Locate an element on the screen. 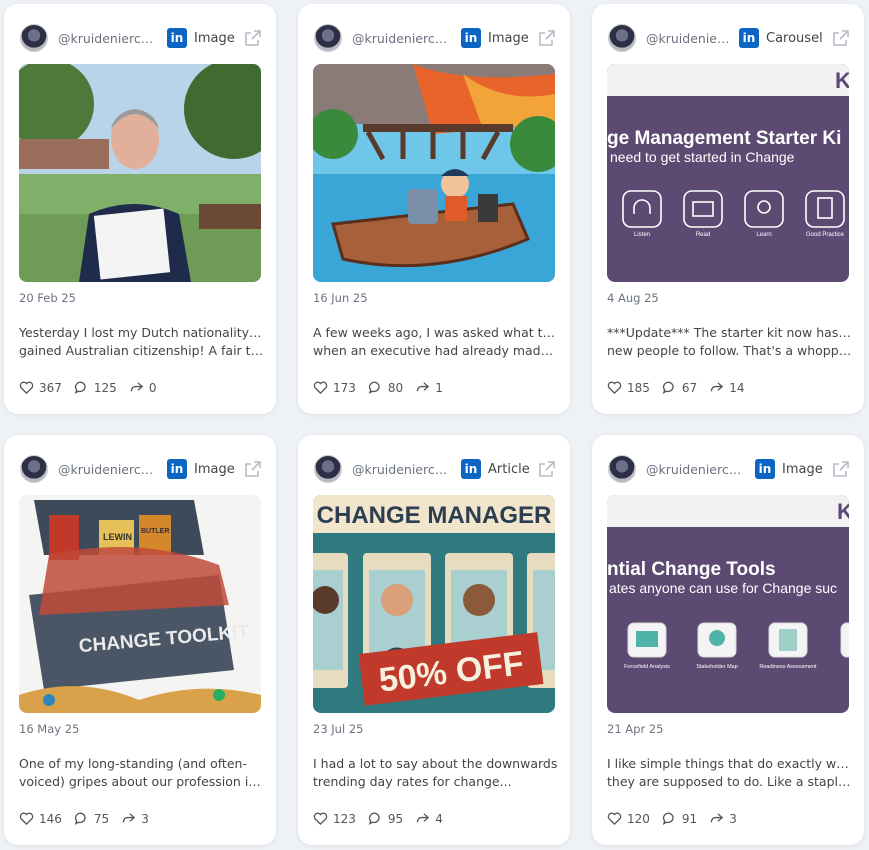  shares-count: 1 is located at coordinates (439, 387).